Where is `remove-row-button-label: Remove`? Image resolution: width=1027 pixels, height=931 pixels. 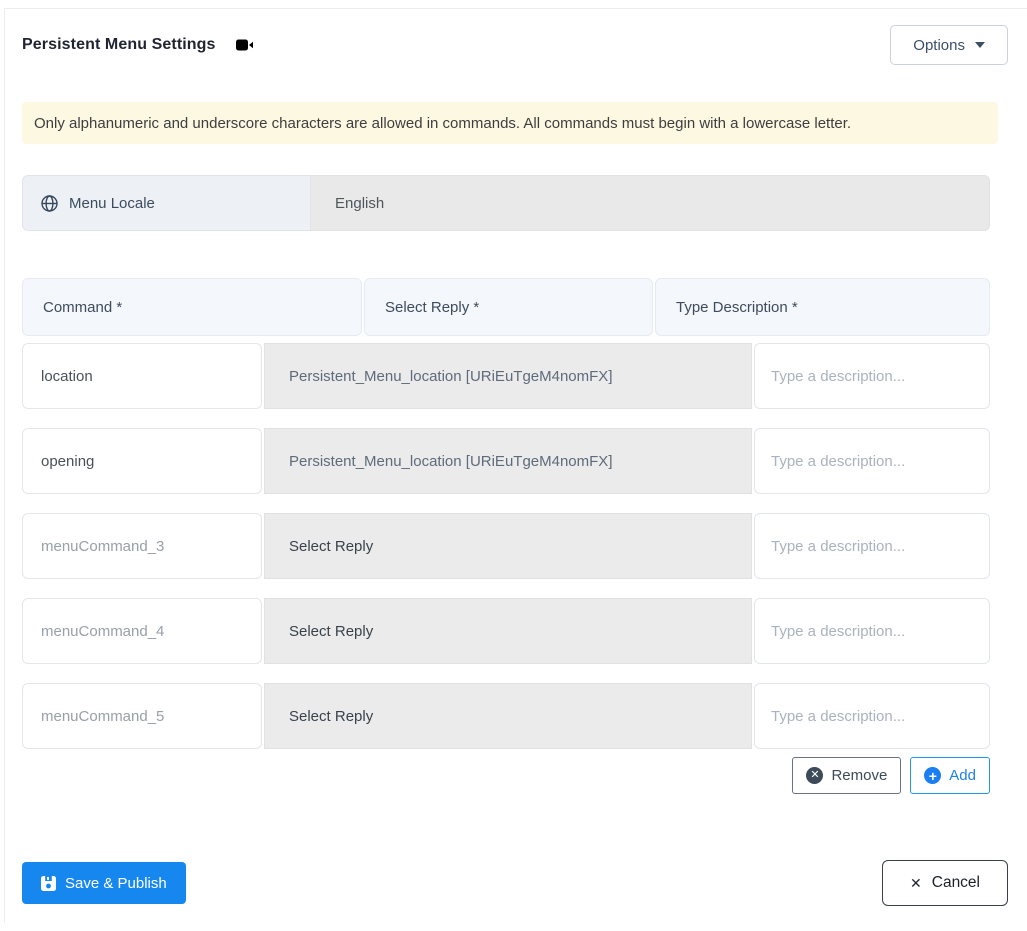
remove-row-button-label: Remove is located at coordinates (859, 775).